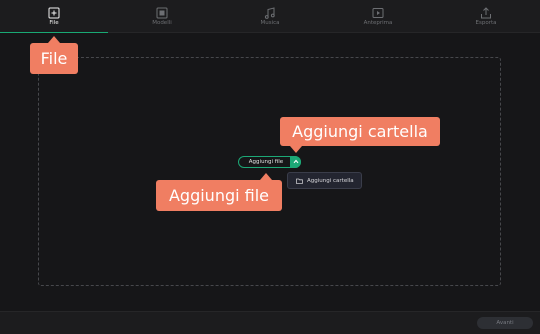  I want to click on tab-esporta: Esporta, so click(486, 16).